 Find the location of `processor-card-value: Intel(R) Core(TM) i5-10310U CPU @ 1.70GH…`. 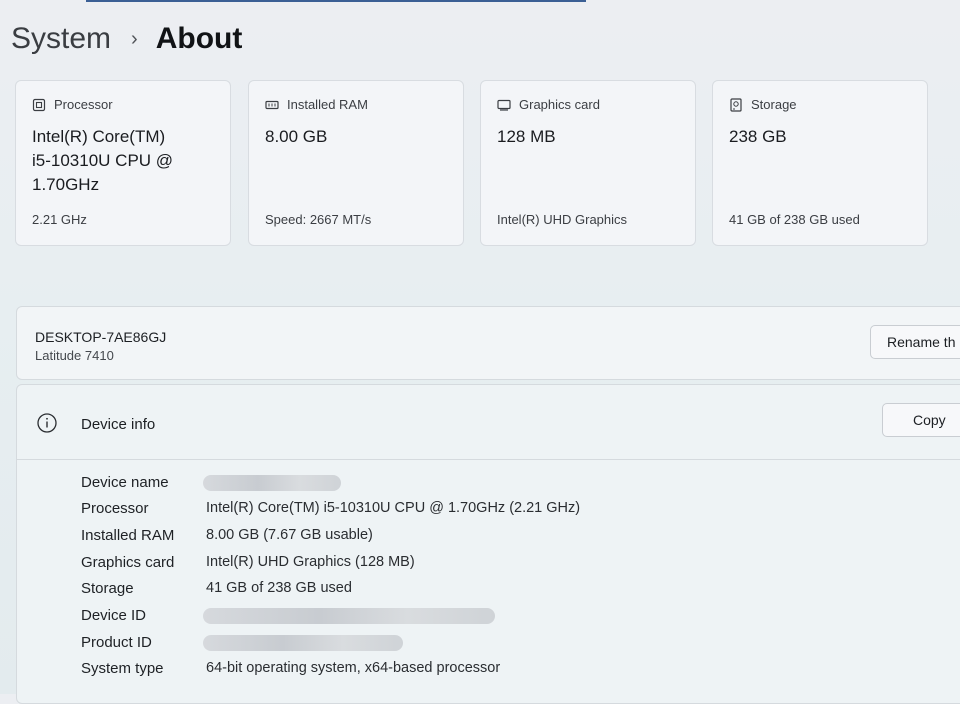

processor-card-value: Intel(R) Core(TM) i5-10310U CPU @ 1.70GH… is located at coordinates (103, 160).